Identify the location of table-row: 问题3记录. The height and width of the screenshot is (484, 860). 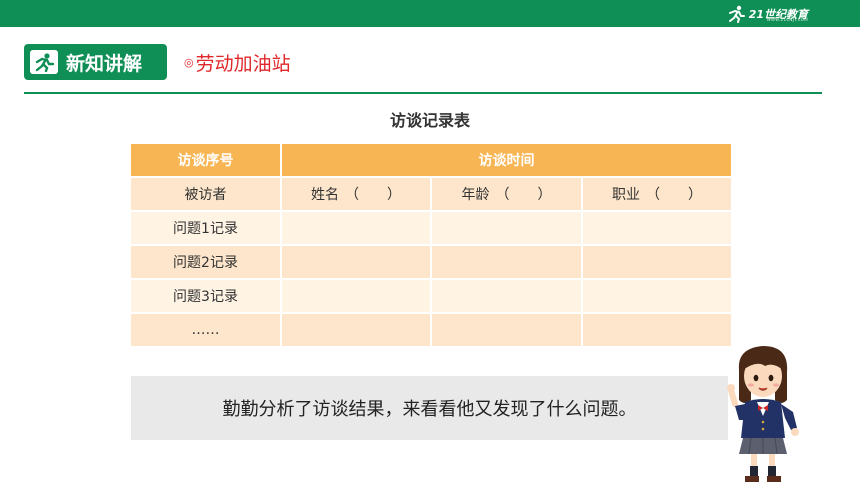
(431, 296).